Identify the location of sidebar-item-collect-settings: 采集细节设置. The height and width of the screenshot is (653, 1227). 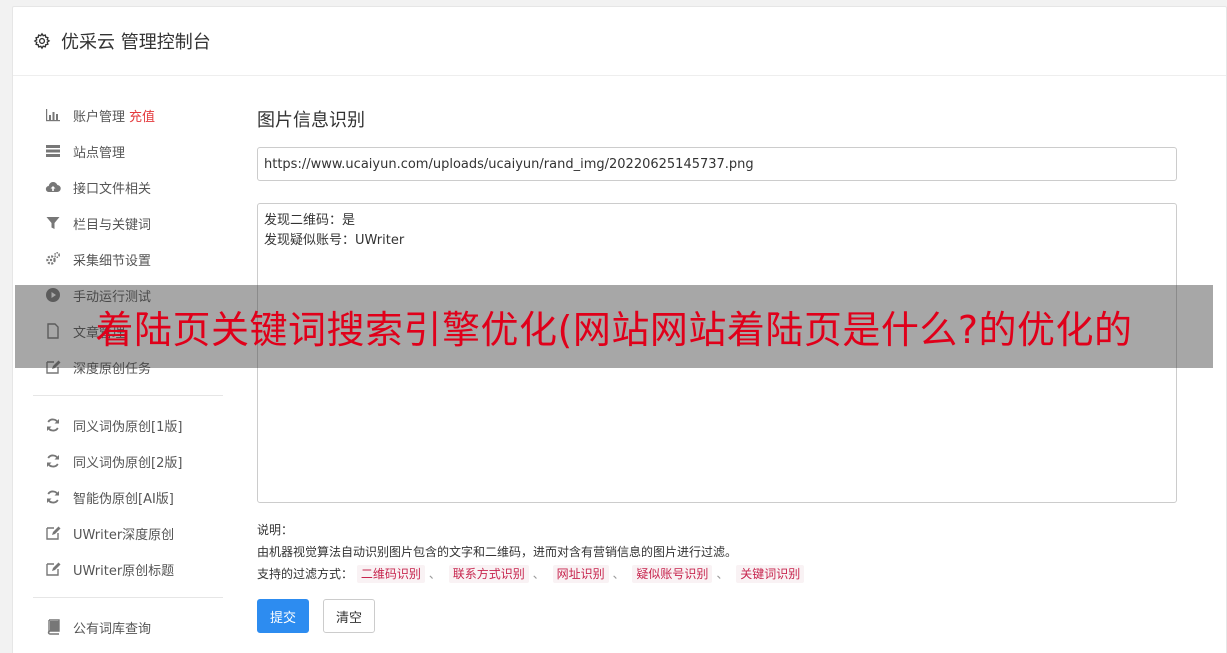
(128, 259).